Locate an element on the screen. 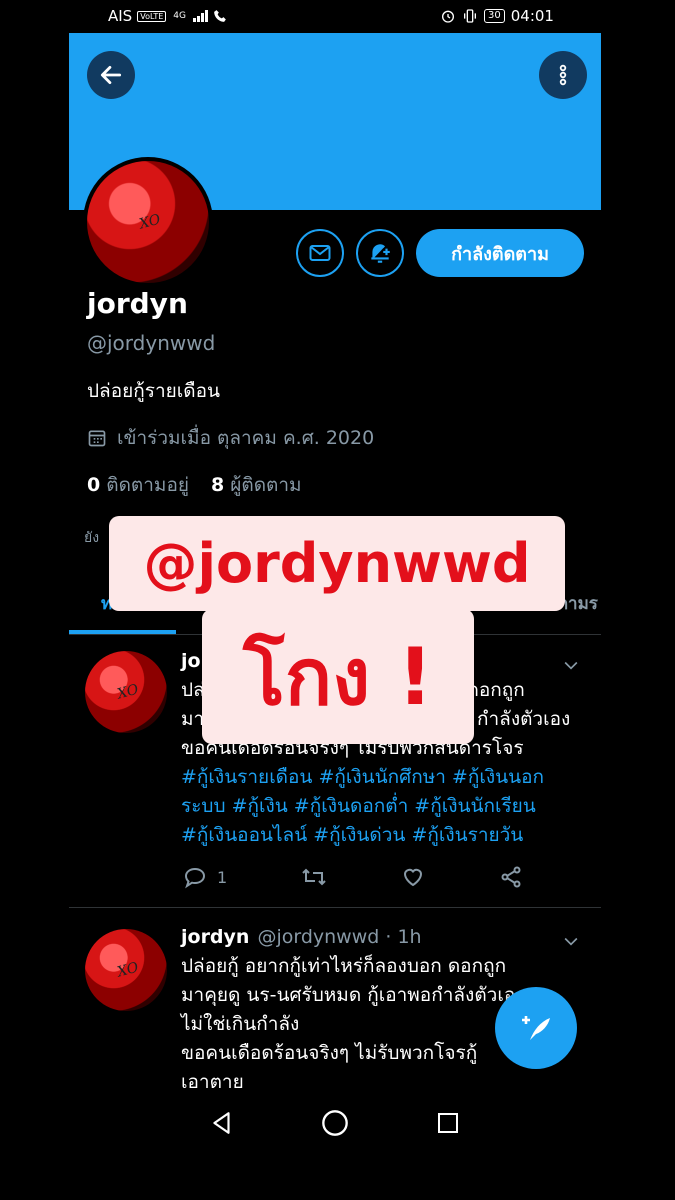 Image resolution: width=675 pixels, height=1200 pixels. calendar-icon is located at coordinates (97, 438).